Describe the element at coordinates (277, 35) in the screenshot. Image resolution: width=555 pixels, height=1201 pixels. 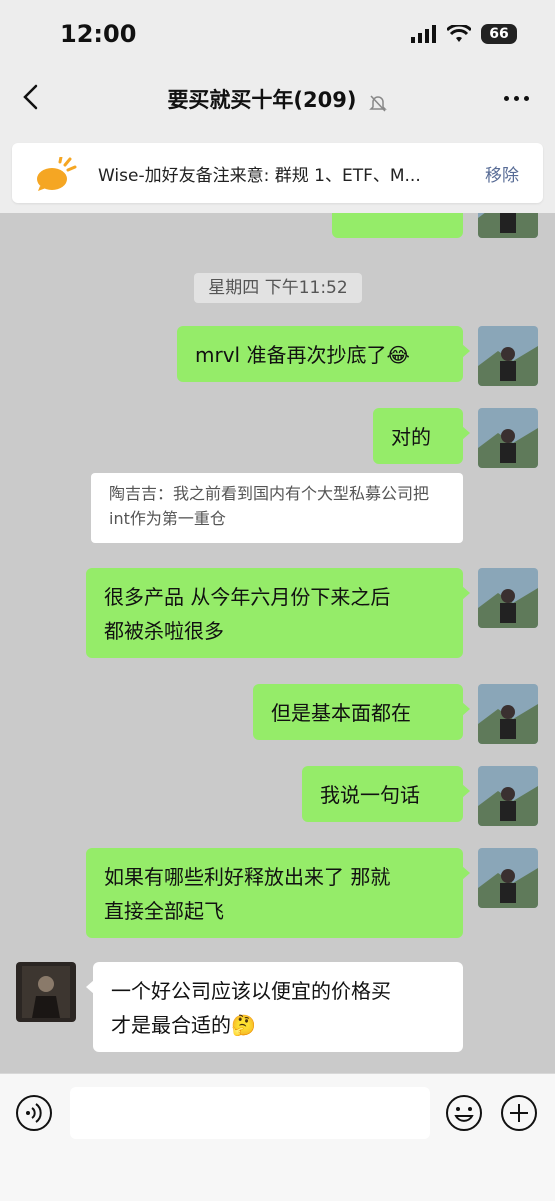
I see `status-bar: 12:00 66` at that location.